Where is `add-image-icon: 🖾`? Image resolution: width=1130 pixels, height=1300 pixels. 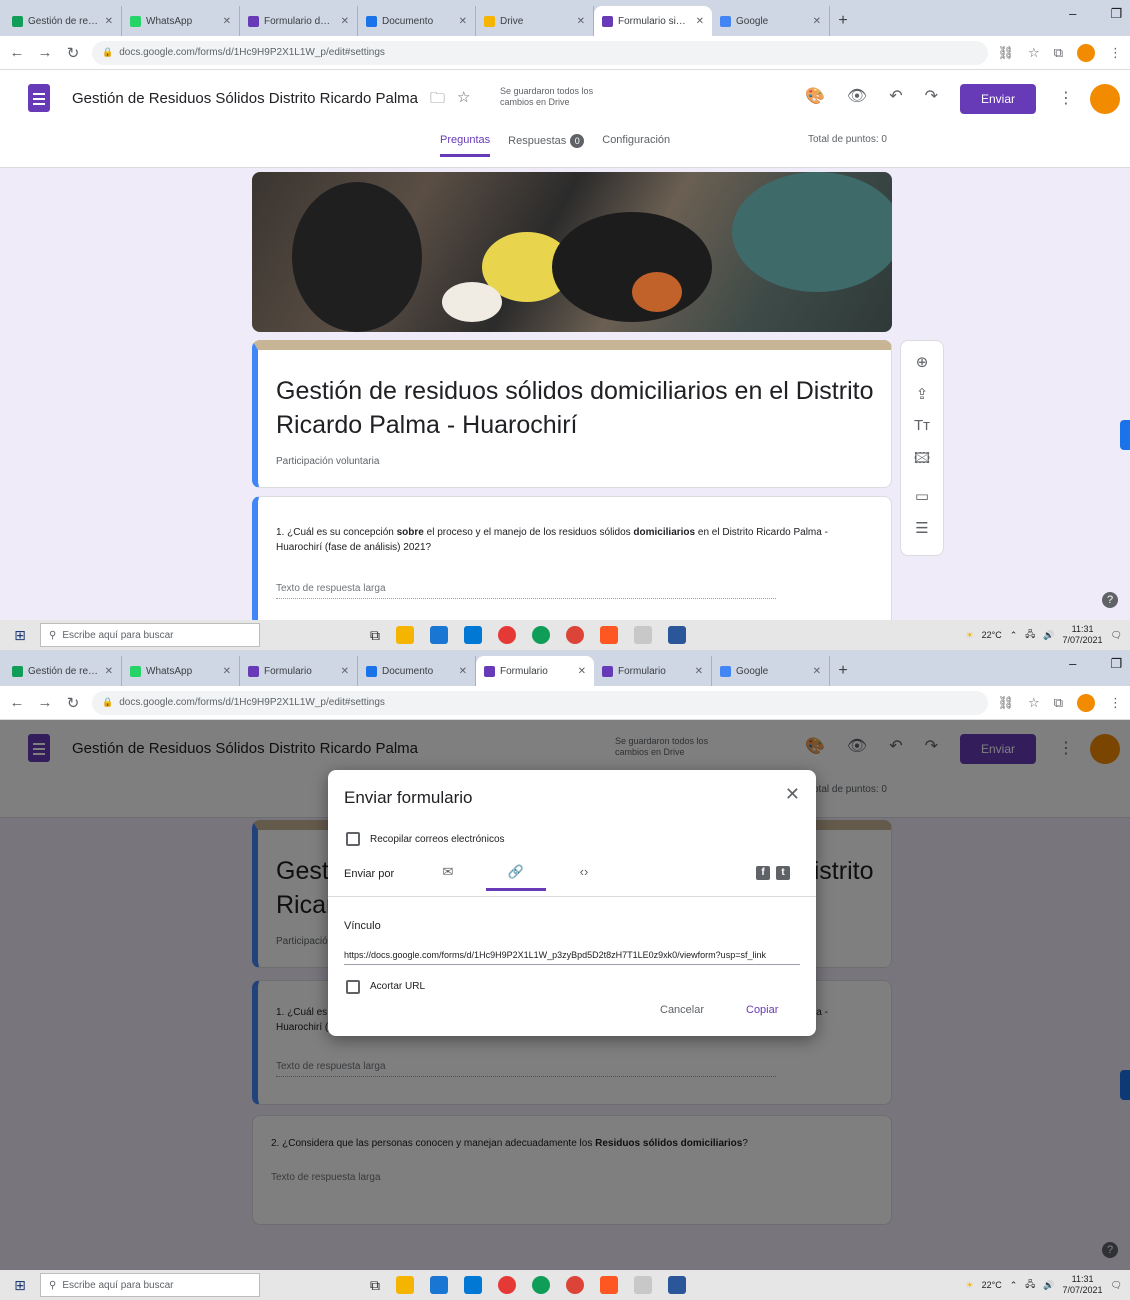 add-image-icon: 🖾 is located at coordinates (922, 460).